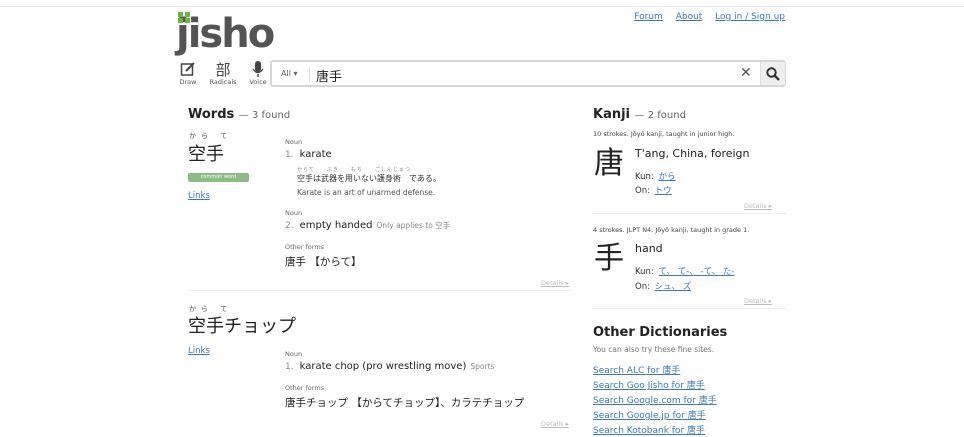 This screenshot has width=964, height=437. I want to click on example-furigana: からて ぶき もち ごしんじゅつ, so click(354, 170).